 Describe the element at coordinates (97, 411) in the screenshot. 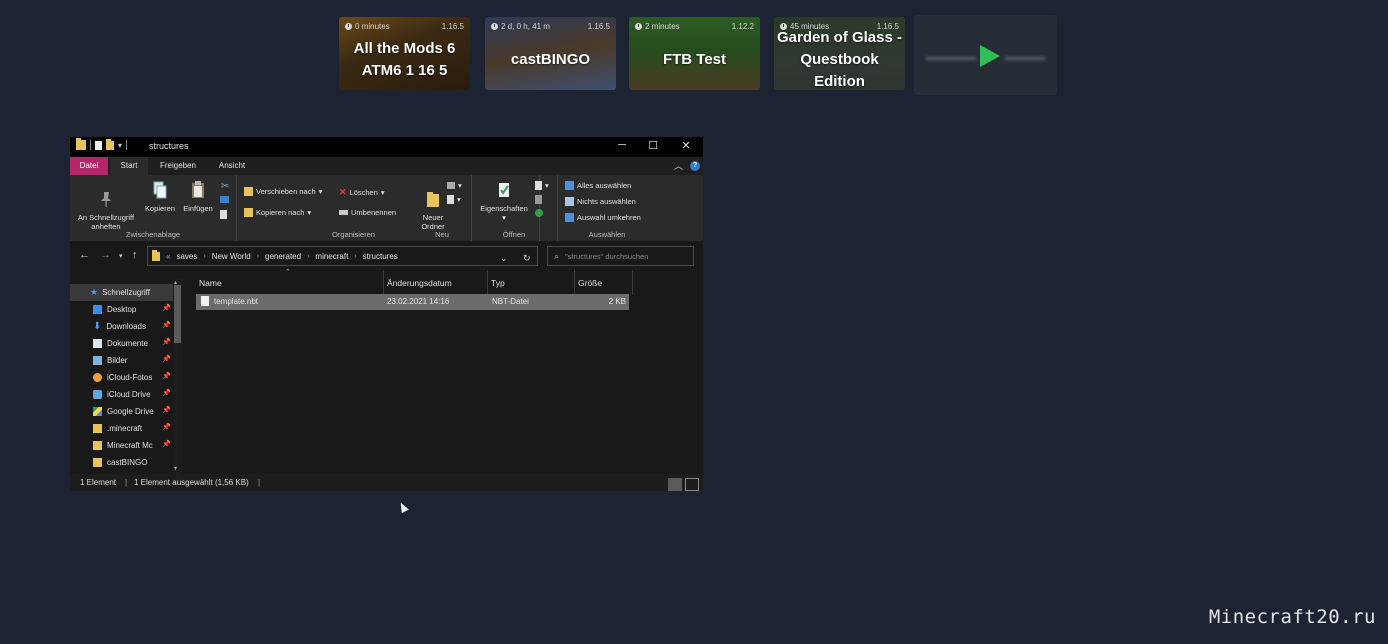

I see `google-drive-icon` at that location.